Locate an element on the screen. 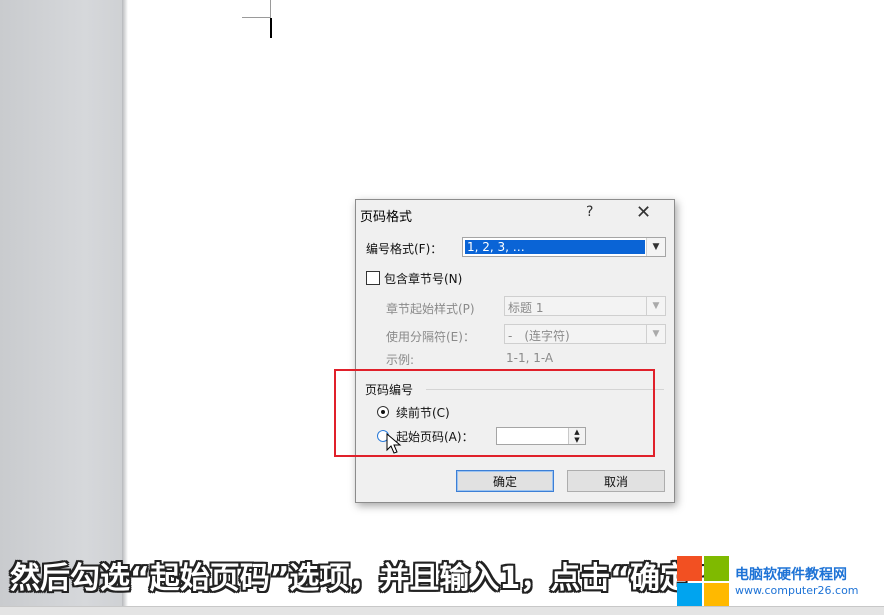  example-label: 示例: is located at coordinates (400, 360).